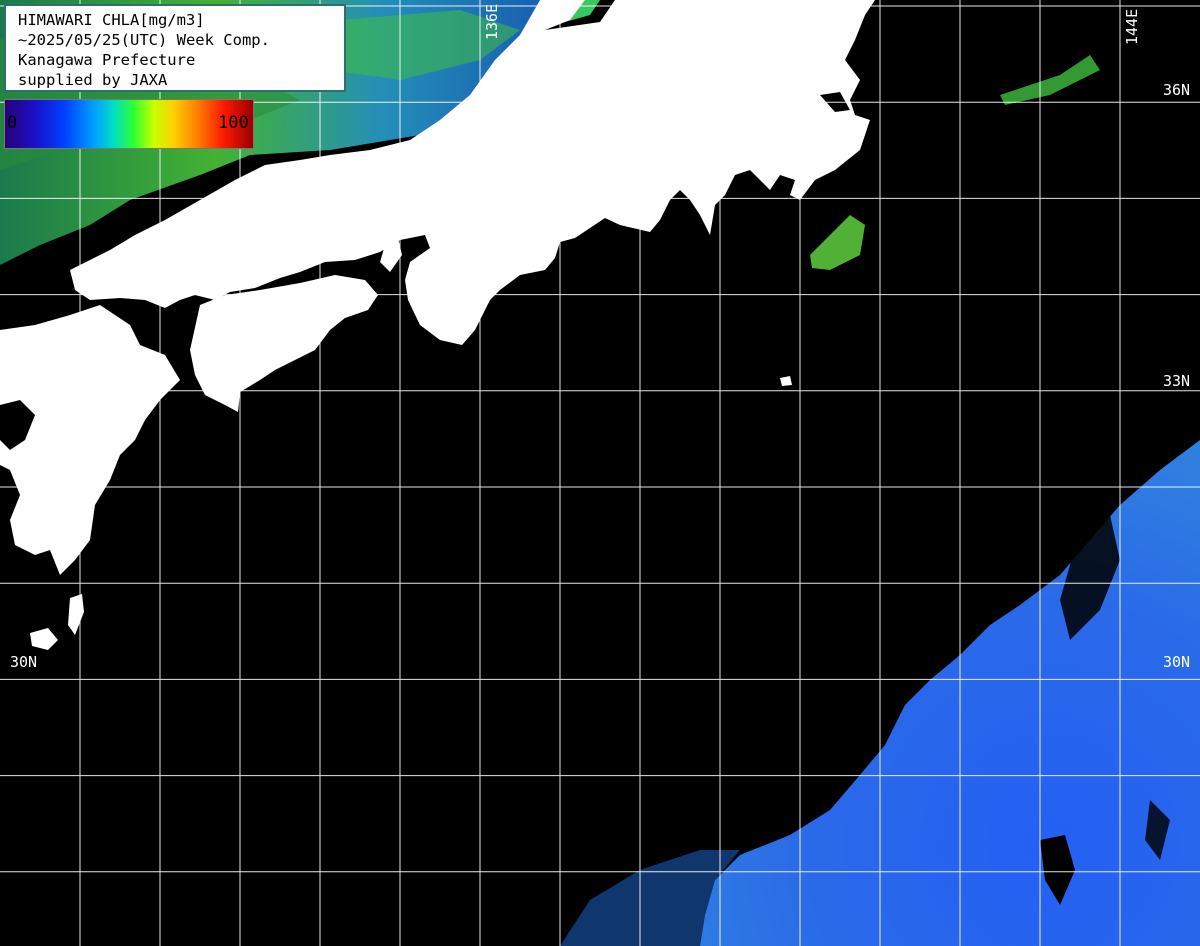 The image size is (1200, 946). What do you see at coordinates (492, 22) in the screenshot?
I see `lon-136-label: 136E` at bounding box center [492, 22].